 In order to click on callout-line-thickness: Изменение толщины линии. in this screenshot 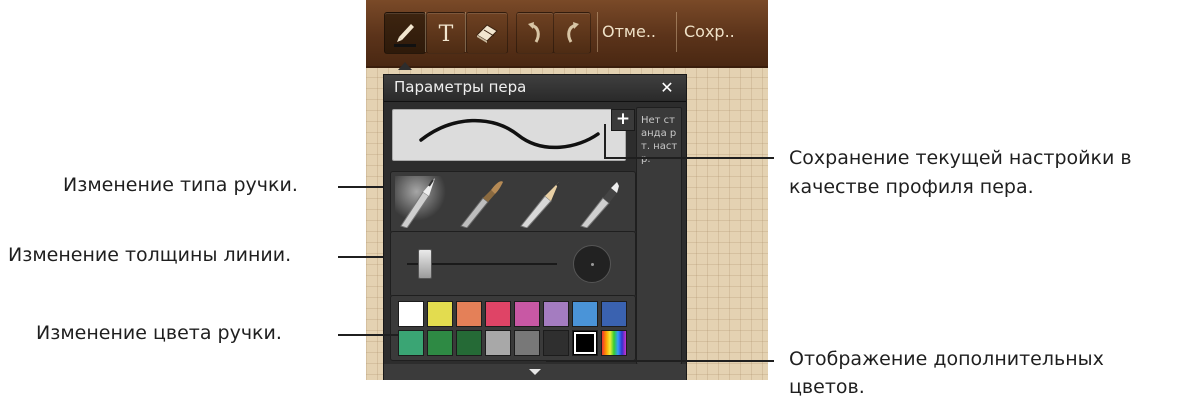, I will do `click(150, 255)`.